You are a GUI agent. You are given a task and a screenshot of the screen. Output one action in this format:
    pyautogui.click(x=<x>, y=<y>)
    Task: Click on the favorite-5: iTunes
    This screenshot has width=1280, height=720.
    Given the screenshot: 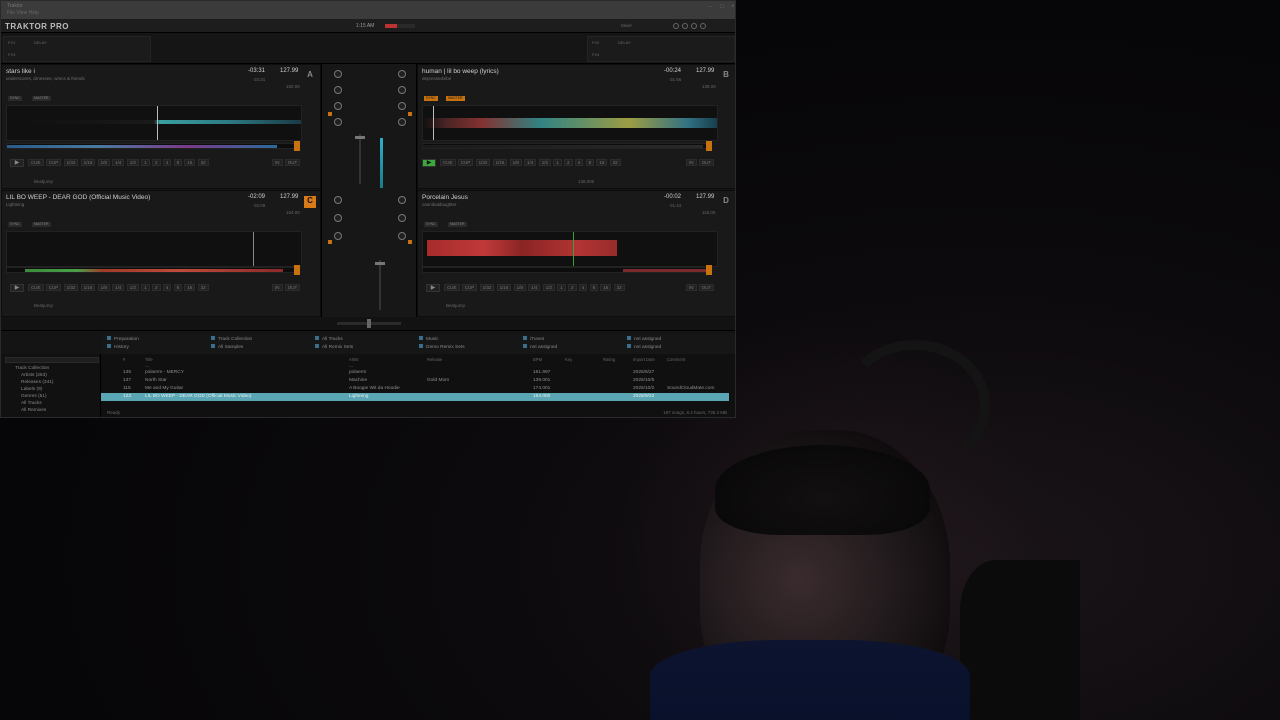 What is the action you would take?
    pyautogui.click(x=533, y=339)
    